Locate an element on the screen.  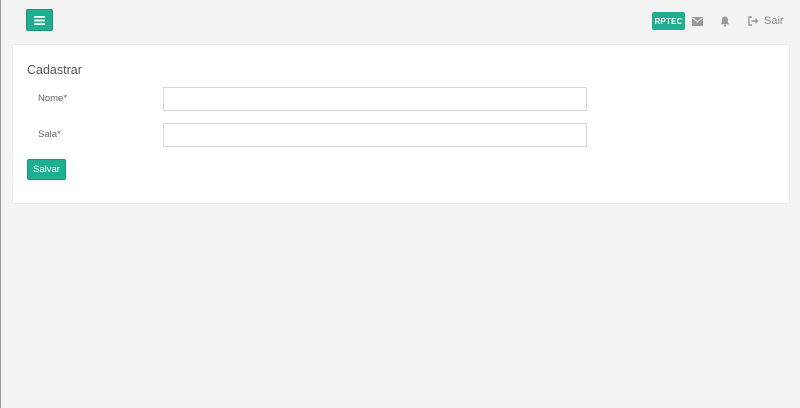
sala-label: Sala* is located at coordinates (49, 134).